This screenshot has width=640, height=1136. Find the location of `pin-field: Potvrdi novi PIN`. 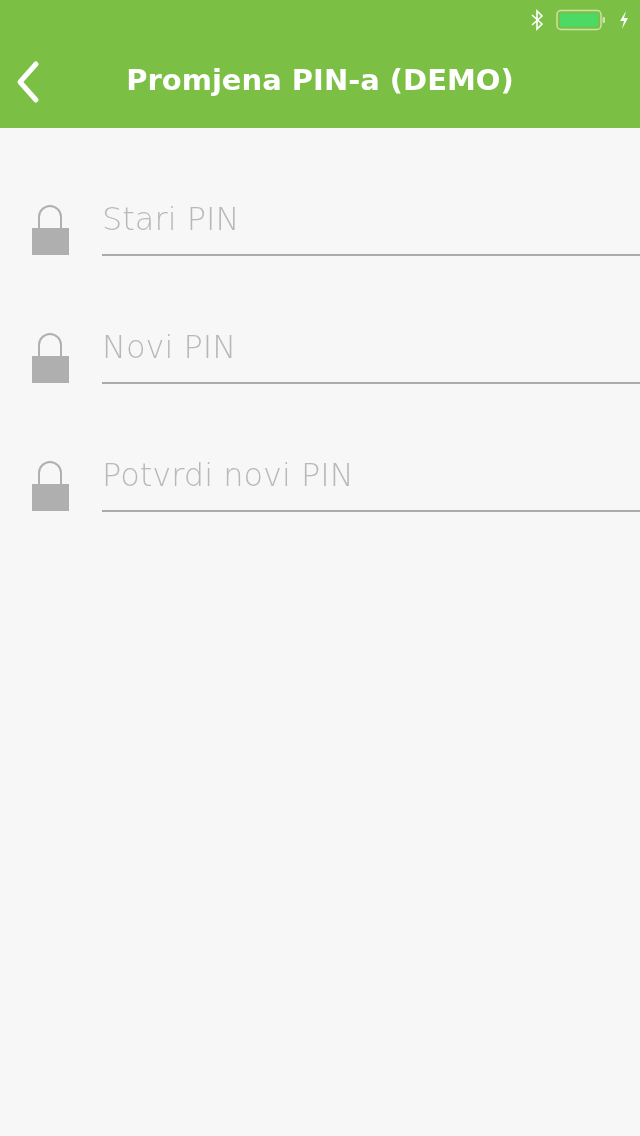

pin-field: Potvrdi novi PIN is located at coordinates (371, 484).